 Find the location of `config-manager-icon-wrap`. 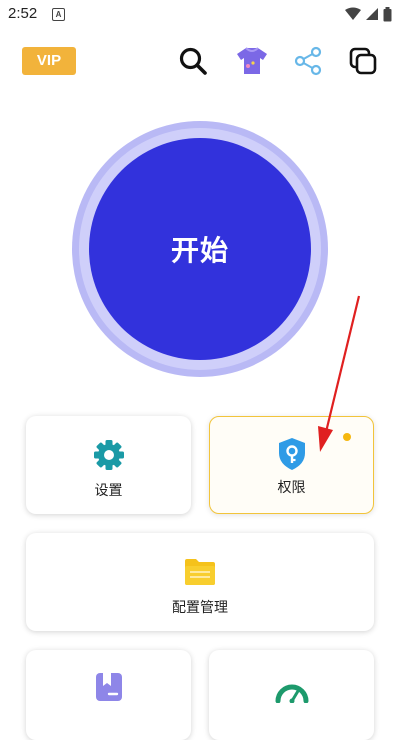

config-manager-icon-wrap is located at coordinates (200, 572).